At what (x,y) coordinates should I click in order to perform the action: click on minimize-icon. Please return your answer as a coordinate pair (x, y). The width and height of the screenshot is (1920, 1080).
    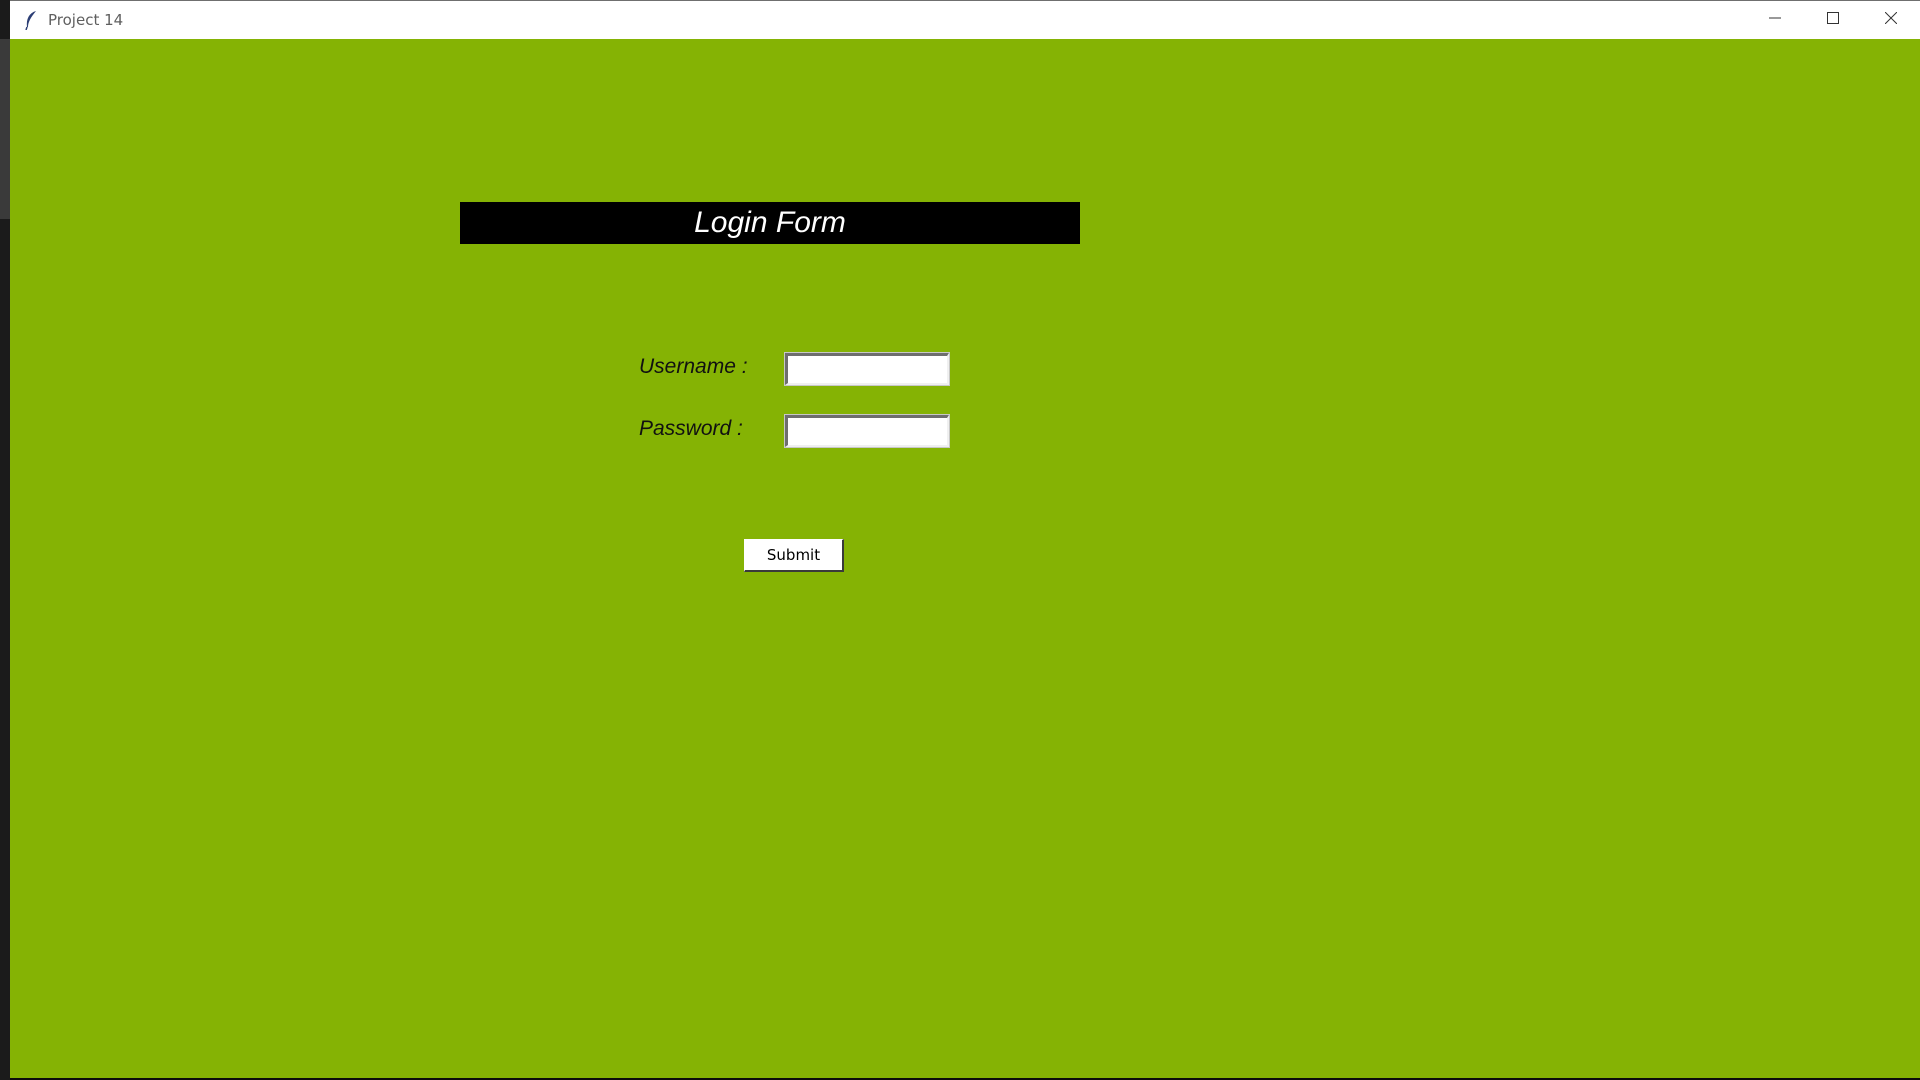
    Looking at the image, I should click on (1775, 20).